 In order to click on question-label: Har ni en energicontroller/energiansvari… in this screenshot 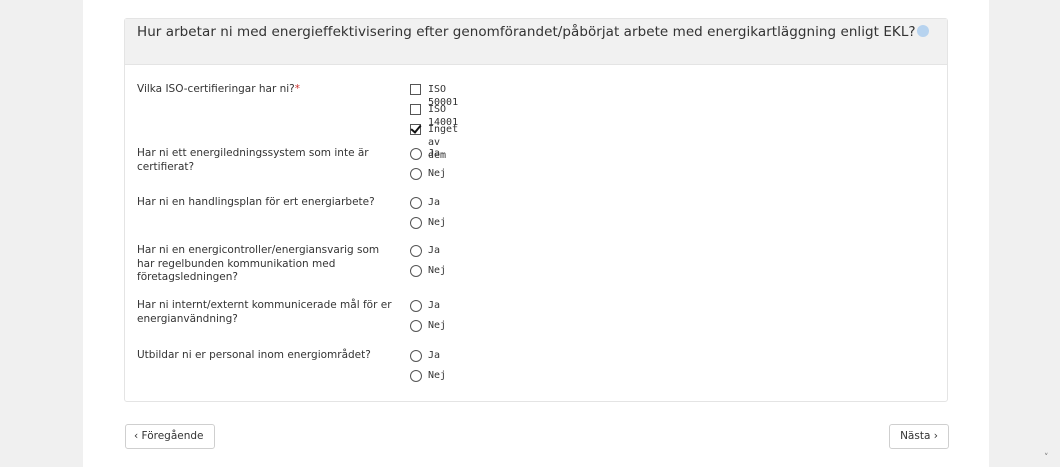, I will do `click(258, 263)`.